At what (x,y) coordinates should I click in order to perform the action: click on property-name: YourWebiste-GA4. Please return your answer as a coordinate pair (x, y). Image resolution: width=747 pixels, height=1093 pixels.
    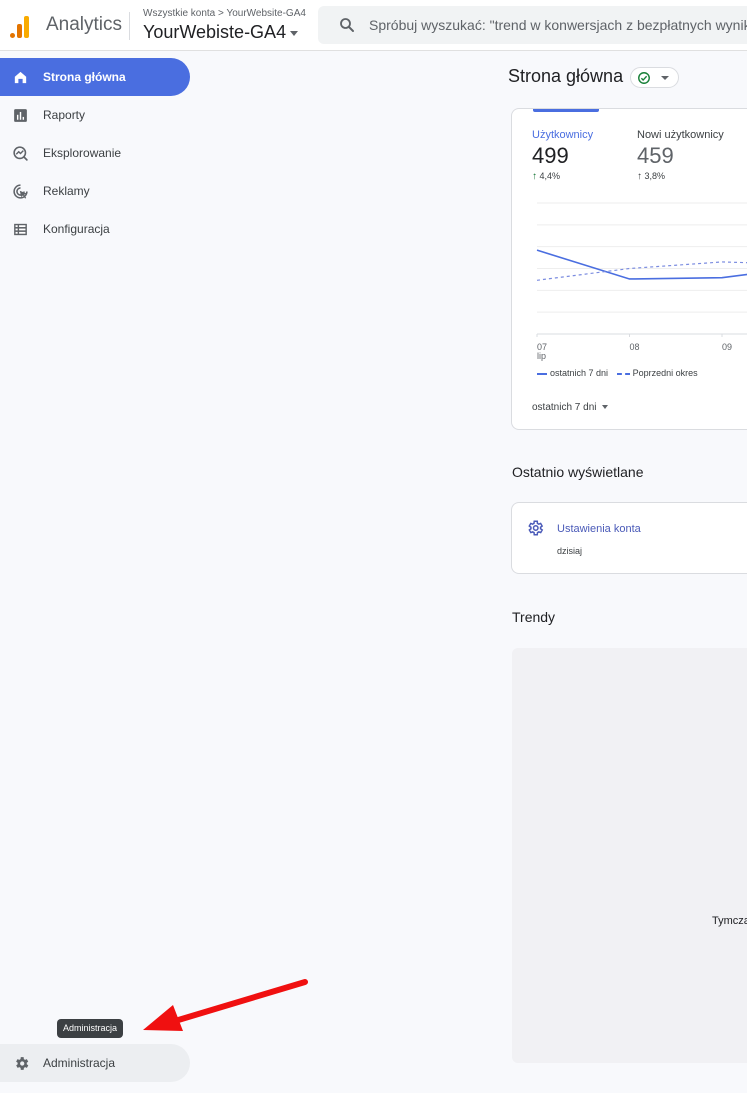
    Looking at the image, I should click on (215, 32).